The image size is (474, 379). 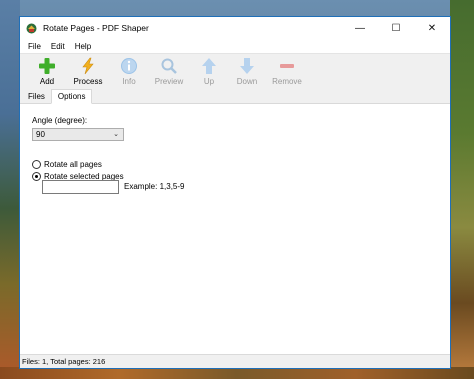 What do you see at coordinates (169, 66) in the screenshot?
I see `magnifier-icon` at bounding box center [169, 66].